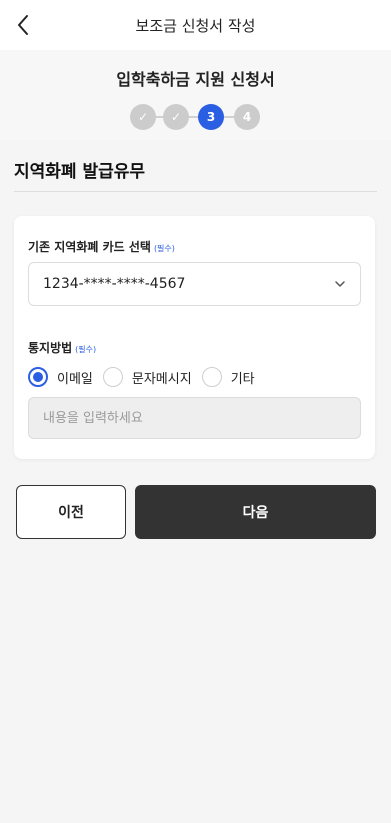  I want to click on step-2: ✓, so click(176, 117).